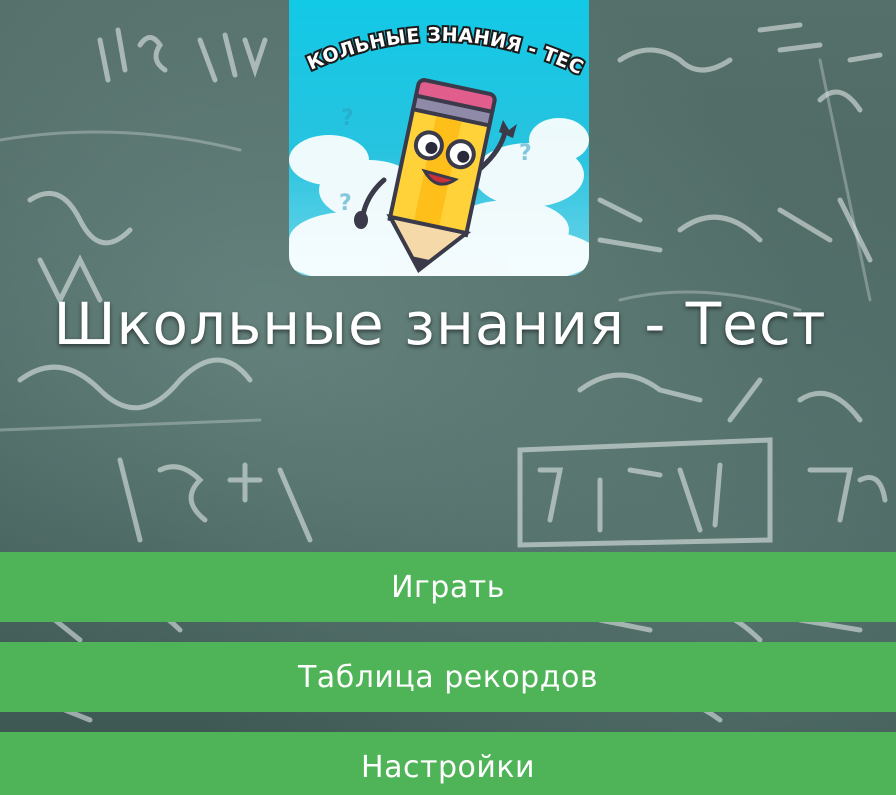 The image size is (896, 795). I want to click on play-button: Играть, so click(448, 587).